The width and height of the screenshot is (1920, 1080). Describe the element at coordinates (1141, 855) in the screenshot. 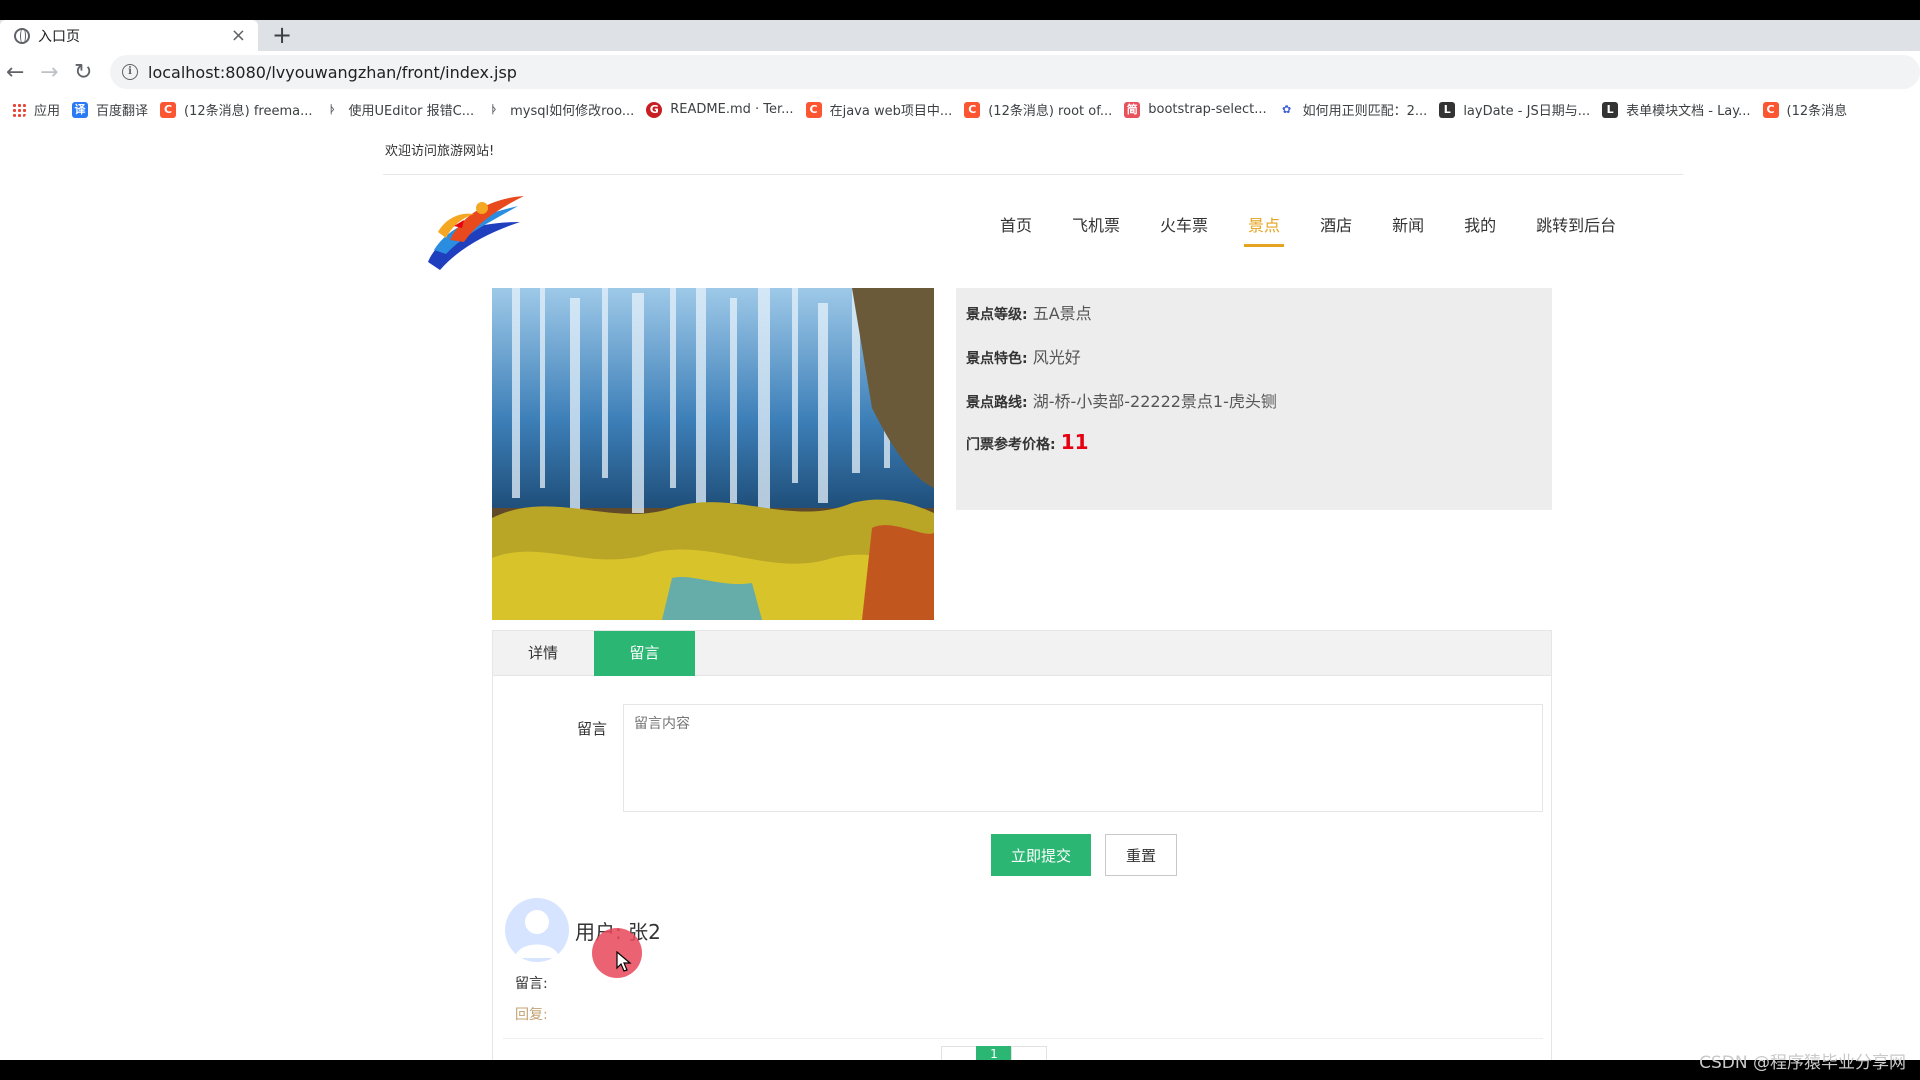

I see `reset-button: 重置` at that location.